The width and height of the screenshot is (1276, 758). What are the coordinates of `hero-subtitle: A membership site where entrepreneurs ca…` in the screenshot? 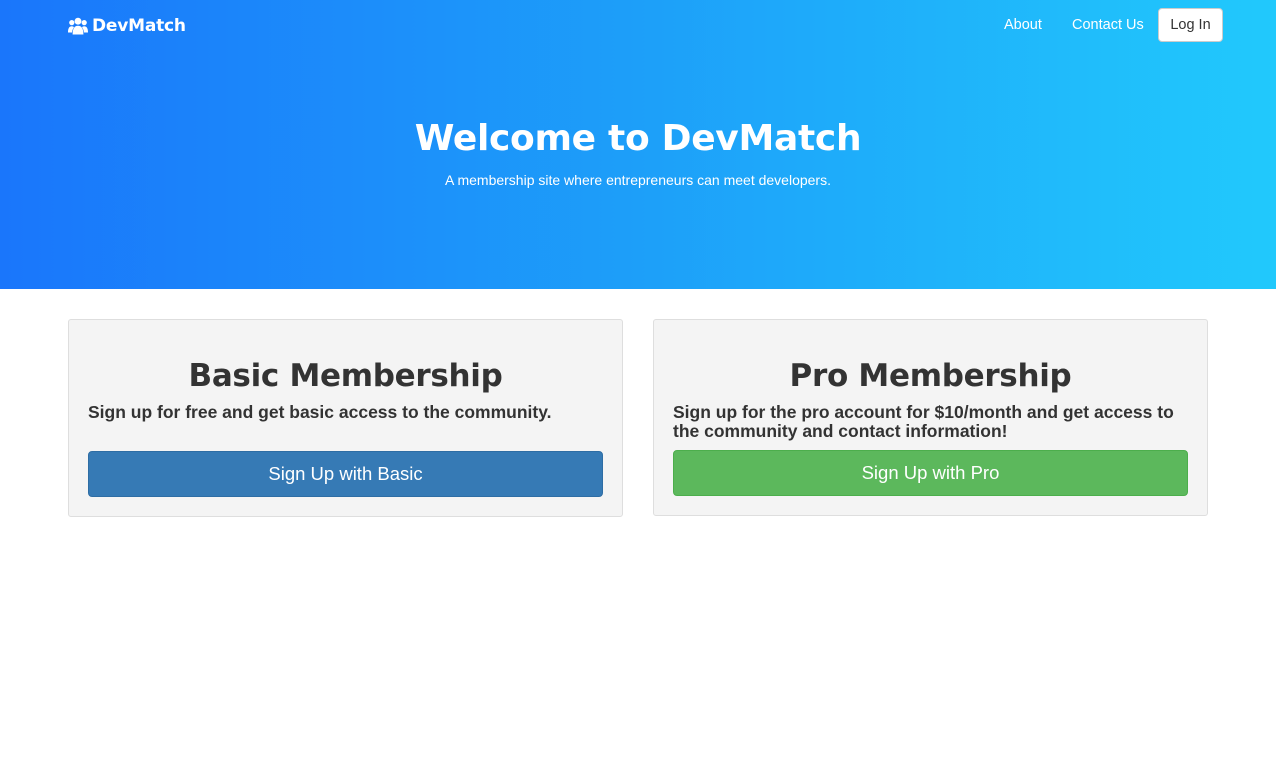 It's located at (638, 180).